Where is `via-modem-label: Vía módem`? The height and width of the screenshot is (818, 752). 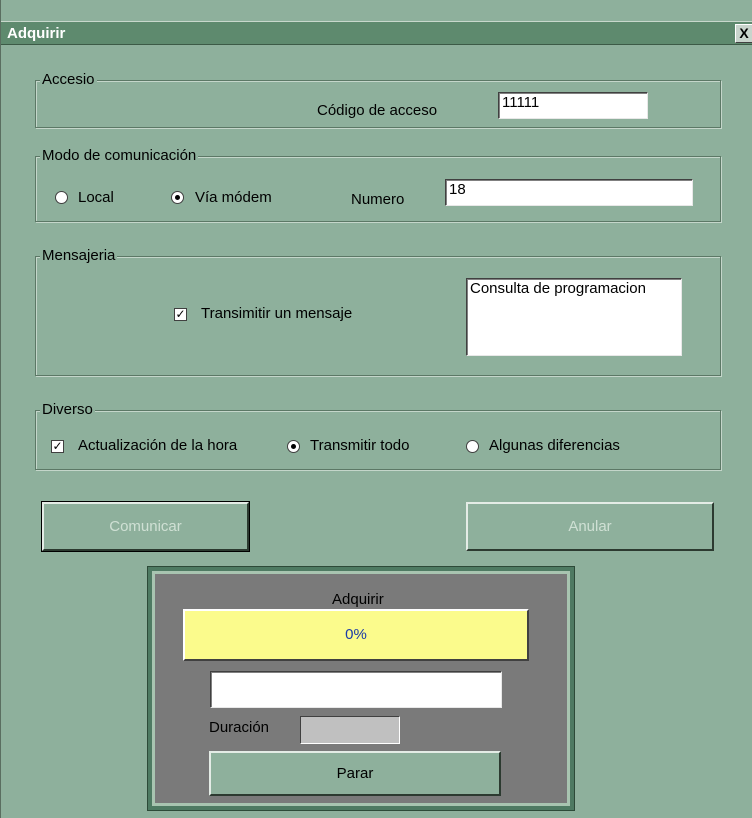 via-modem-label: Vía módem is located at coordinates (233, 197).